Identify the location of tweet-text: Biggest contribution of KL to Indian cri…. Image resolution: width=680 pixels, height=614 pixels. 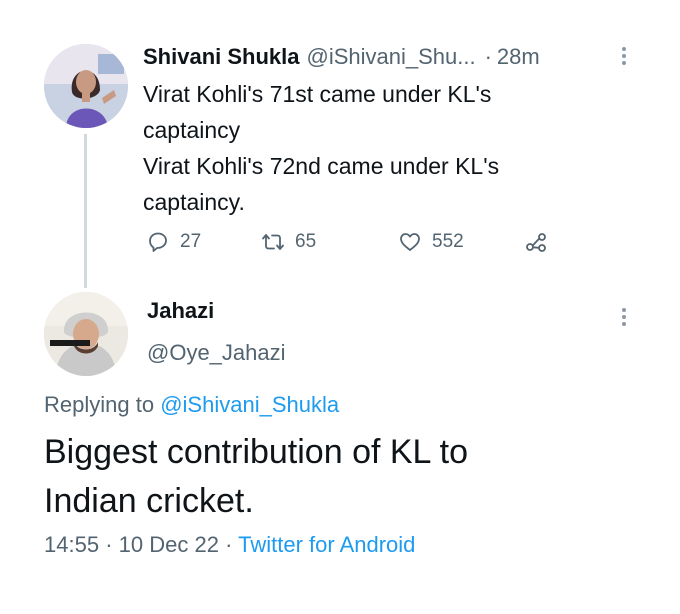
(344, 477).